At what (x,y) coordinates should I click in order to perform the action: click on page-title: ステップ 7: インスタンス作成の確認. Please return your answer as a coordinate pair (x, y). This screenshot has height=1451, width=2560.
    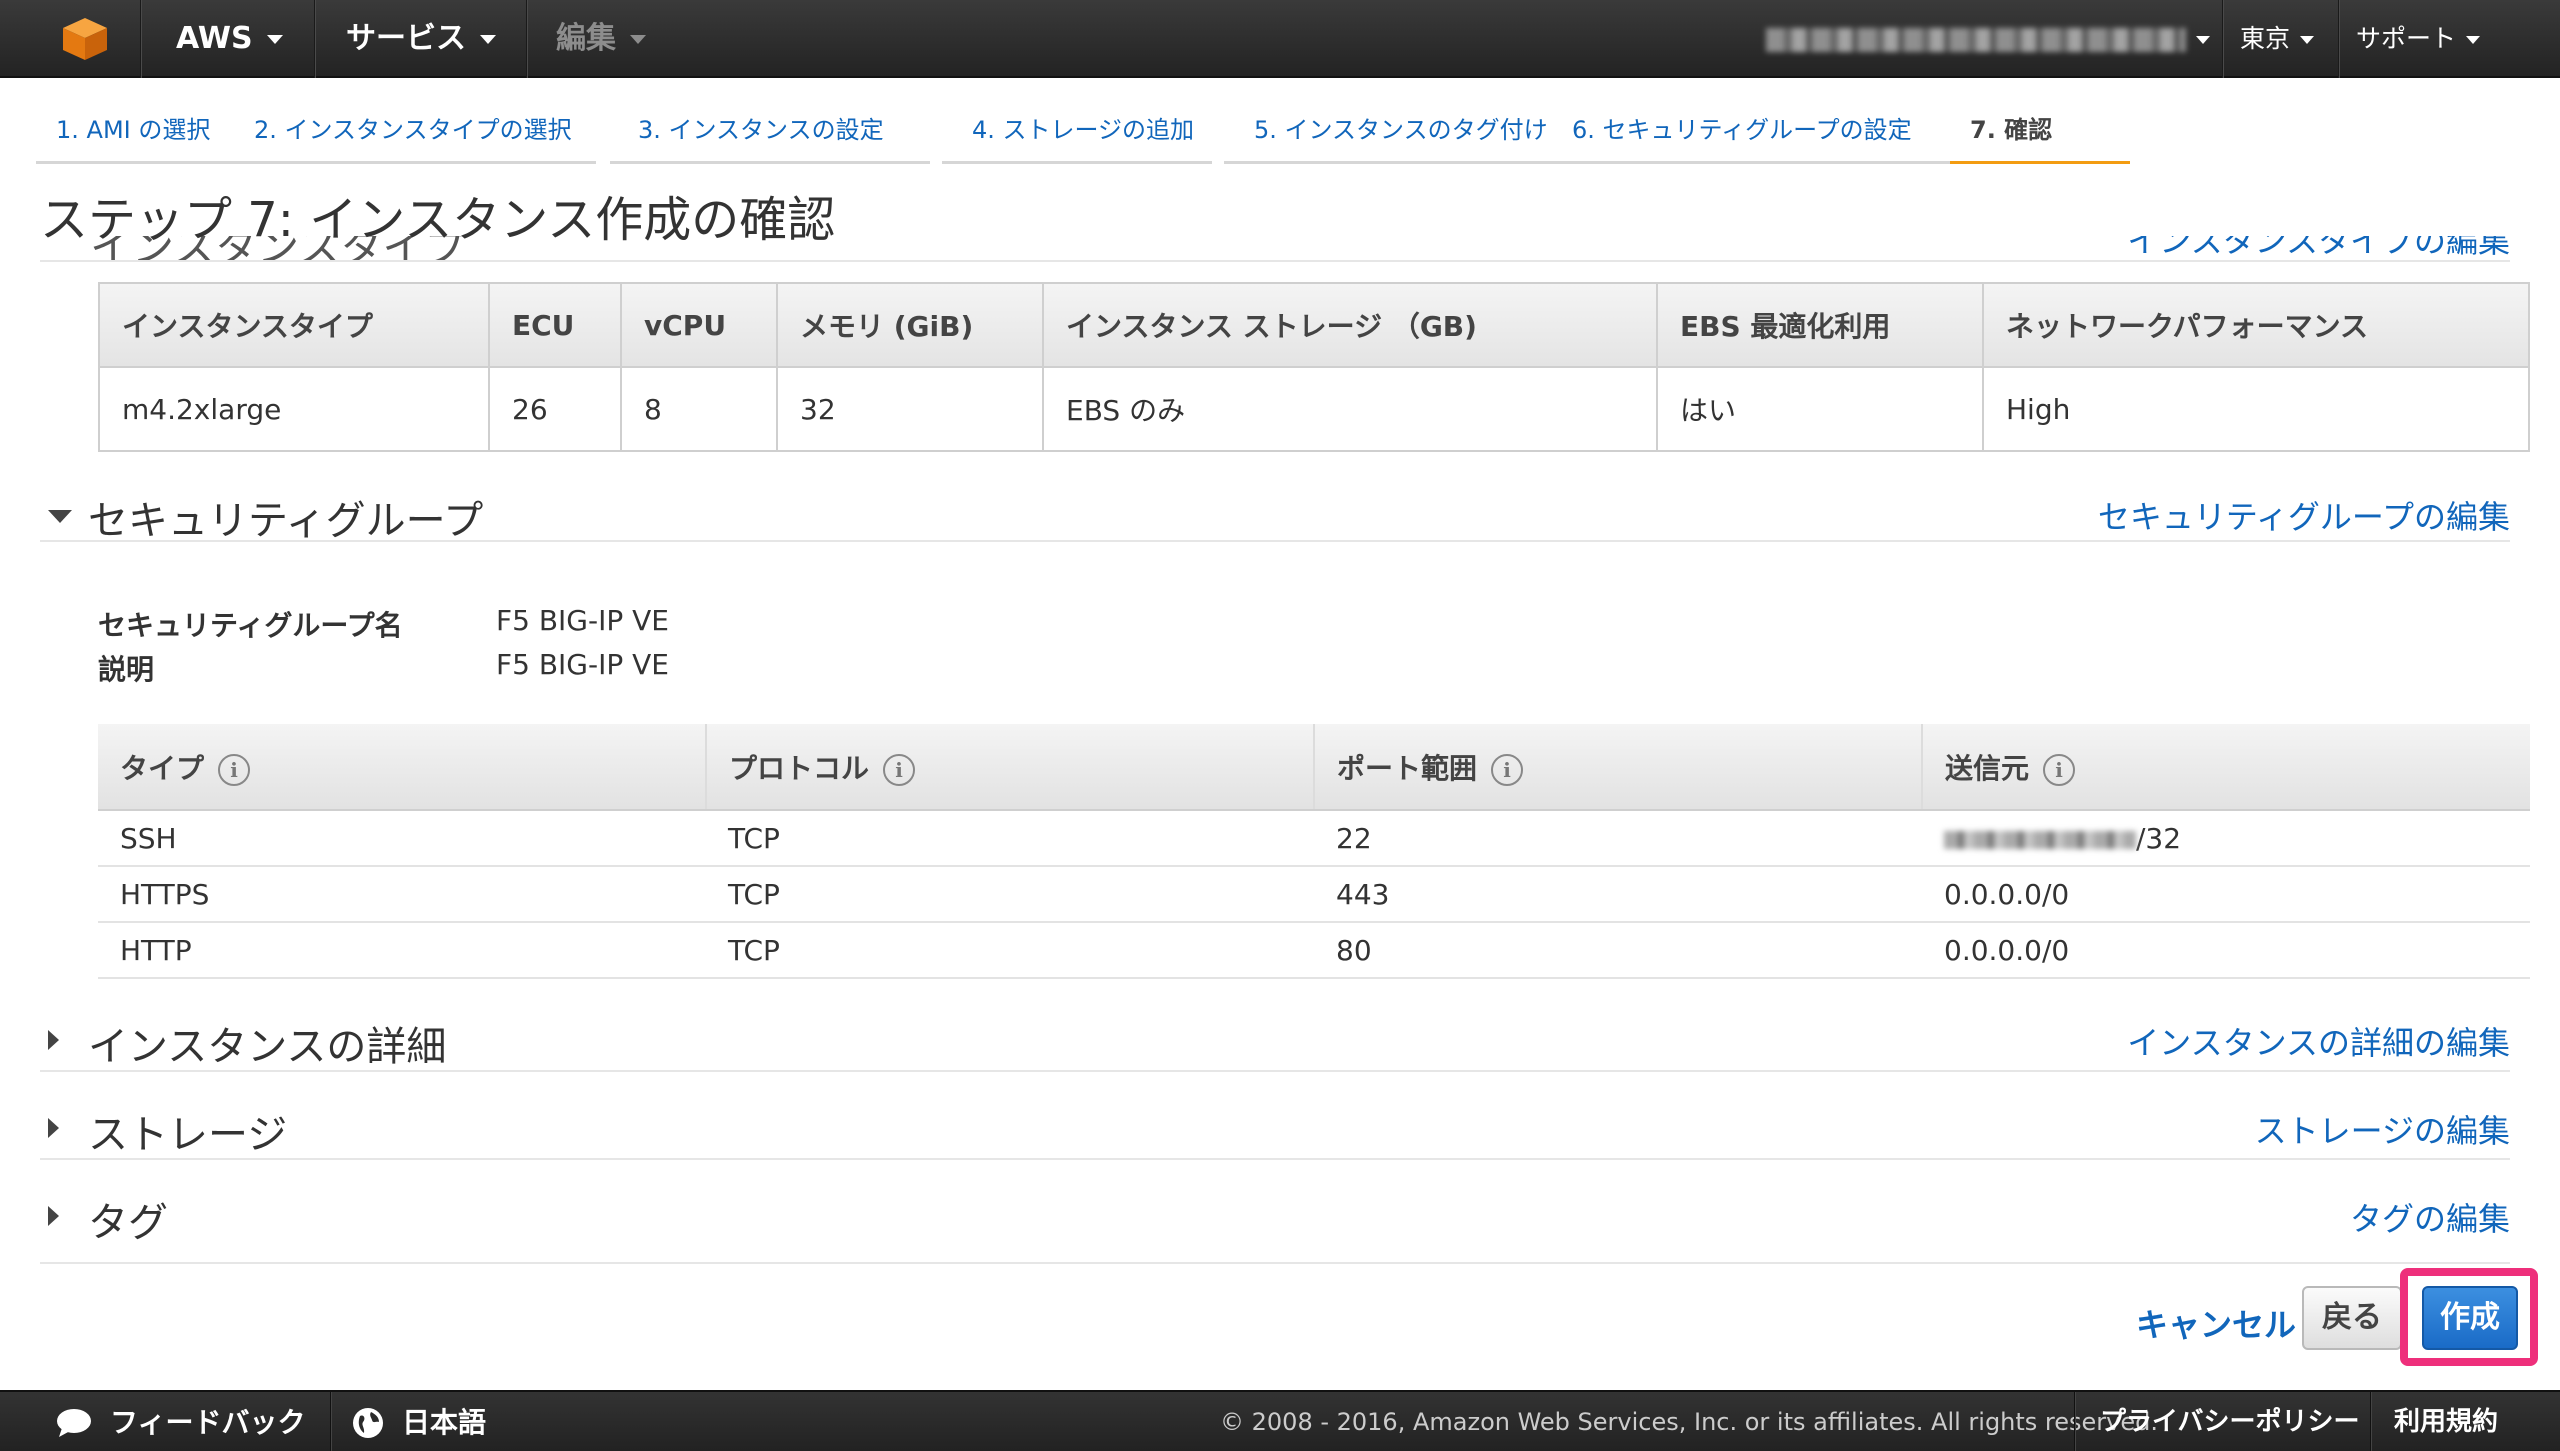
    Looking at the image, I should click on (438, 220).